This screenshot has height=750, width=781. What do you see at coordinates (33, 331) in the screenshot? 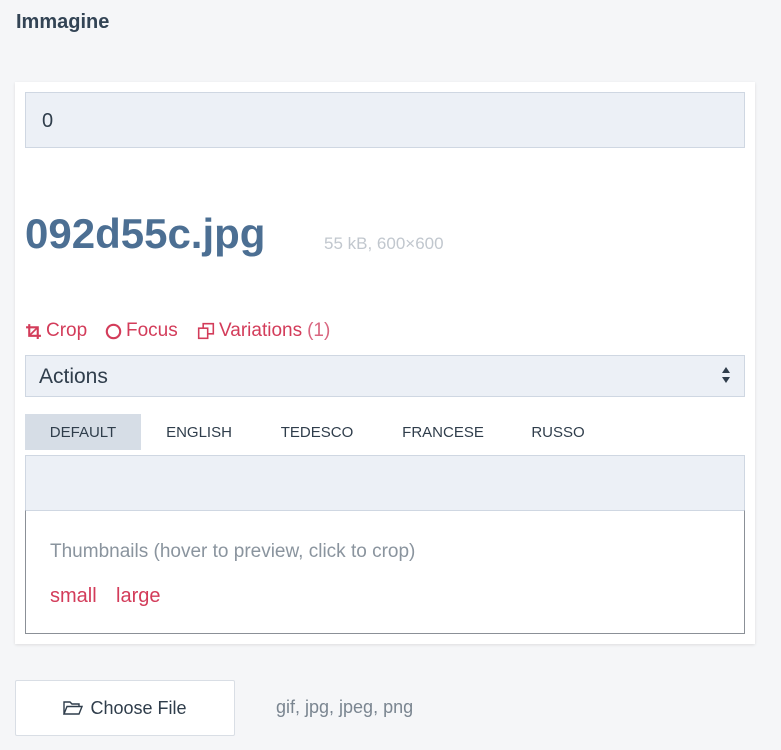
I see `crop-icon` at bounding box center [33, 331].